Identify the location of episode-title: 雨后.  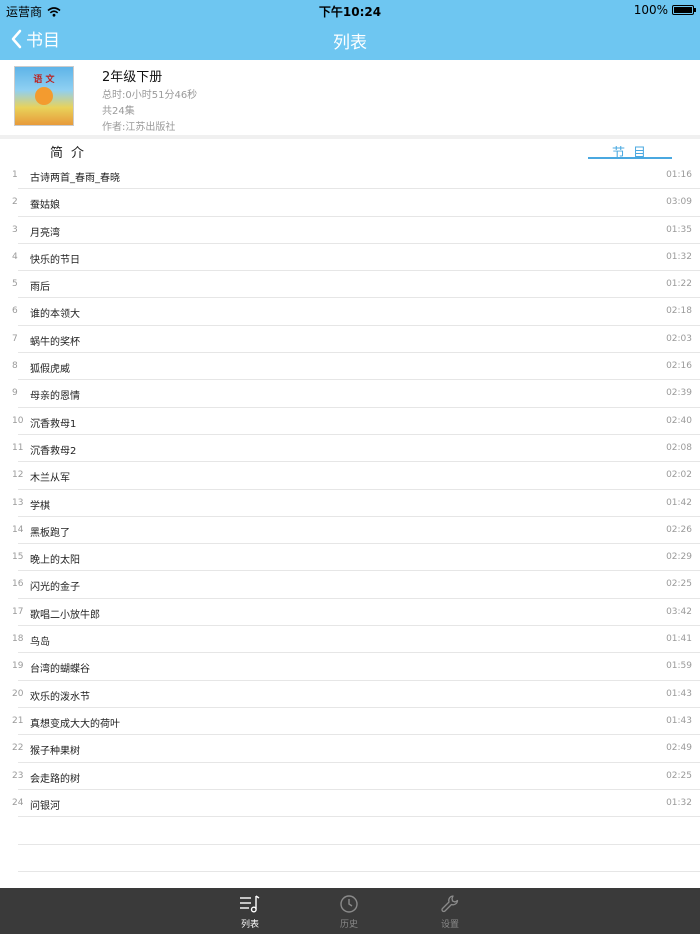
(40, 288).